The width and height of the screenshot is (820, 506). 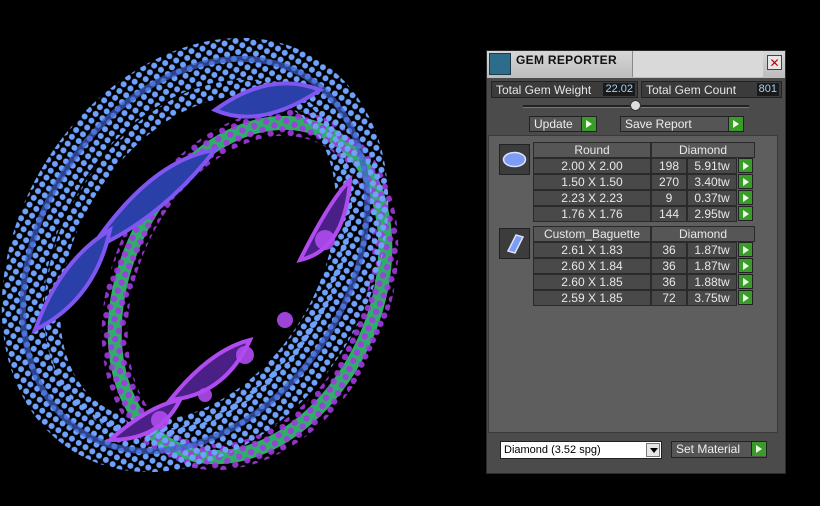 What do you see at coordinates (669, 298) in the screenshot?
I see `gem-count-cell: 72` at bounding box center [669, 298].